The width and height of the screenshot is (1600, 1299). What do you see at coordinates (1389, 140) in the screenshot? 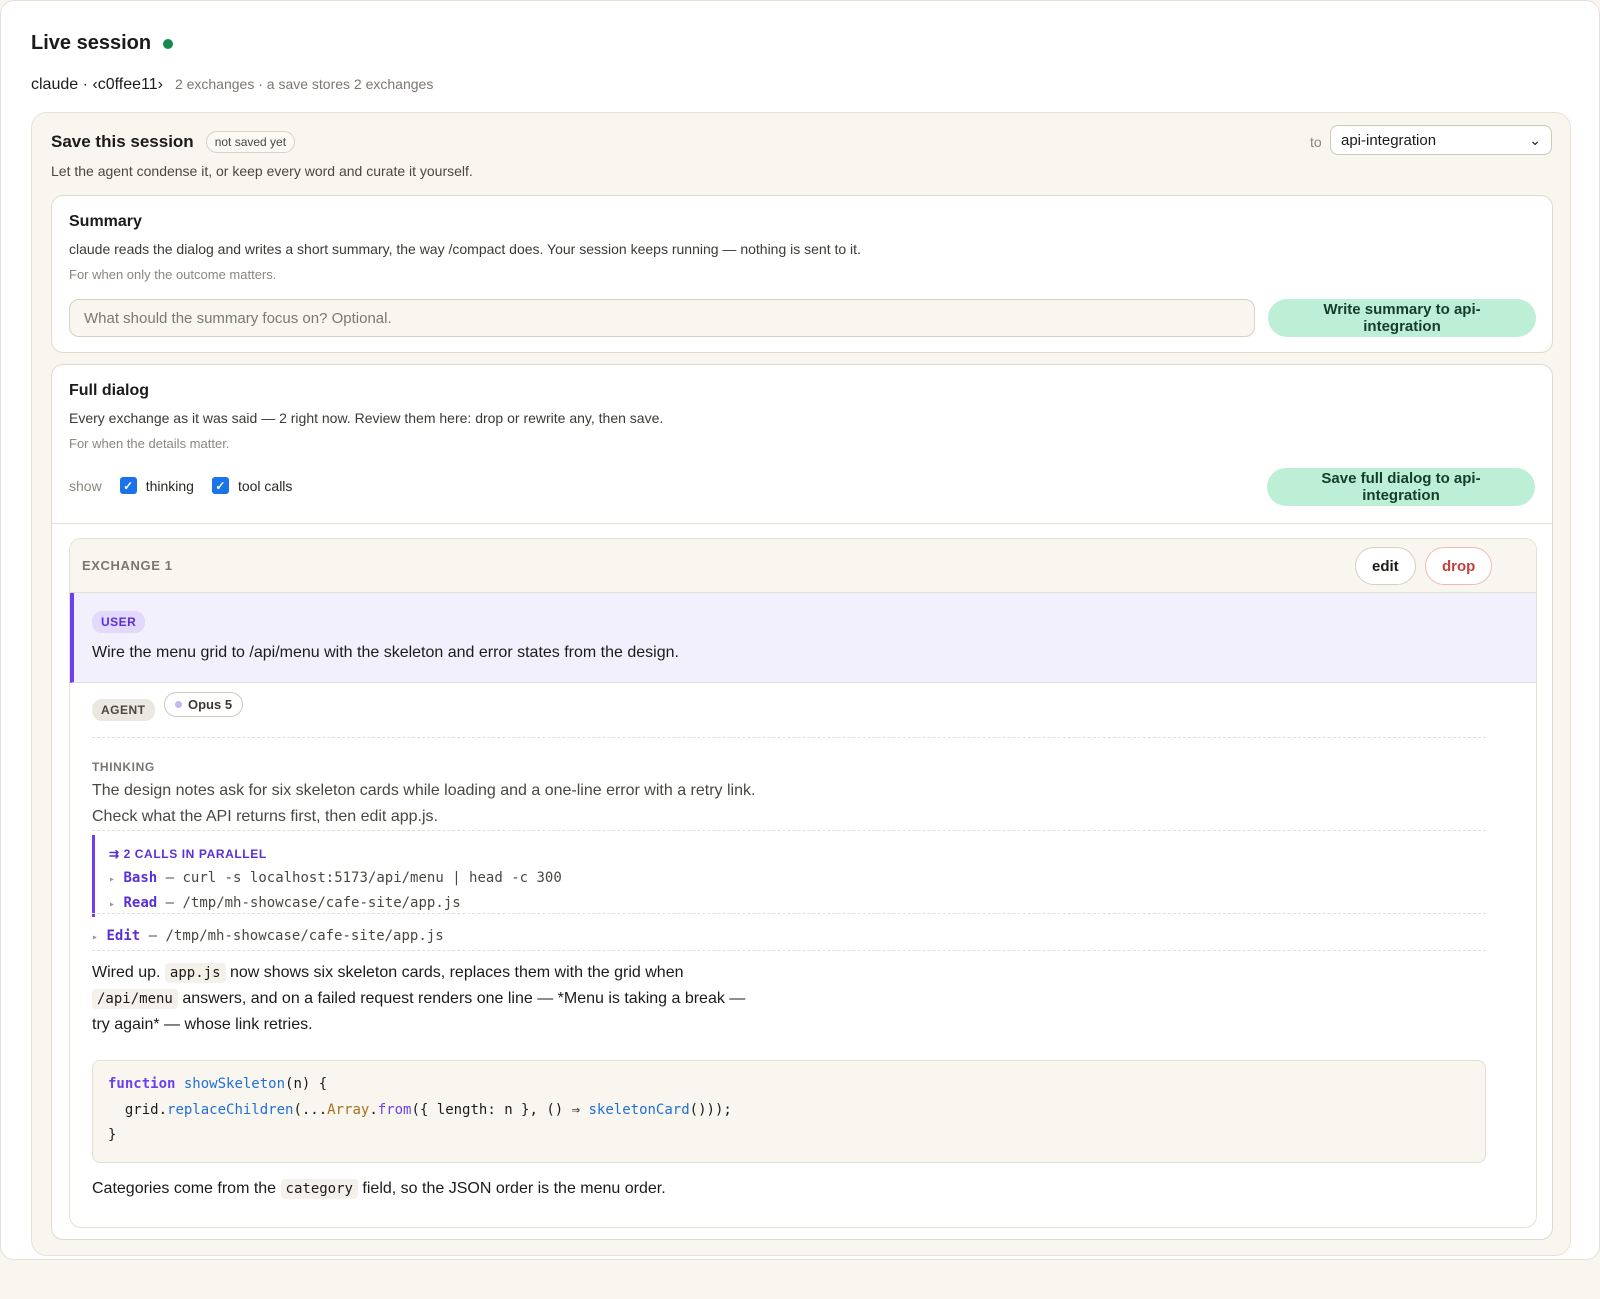
I see `destination-value: api-integration` at bounding box center [1389, 140].